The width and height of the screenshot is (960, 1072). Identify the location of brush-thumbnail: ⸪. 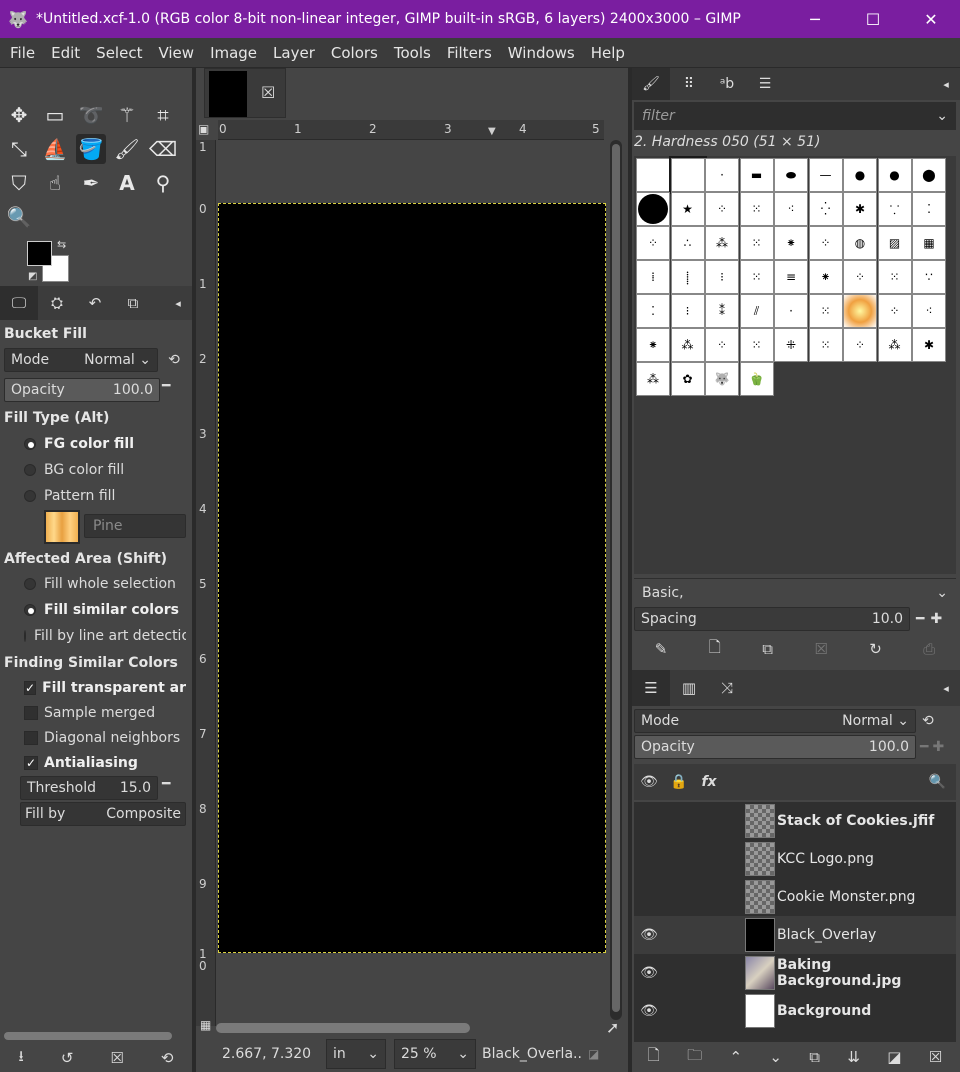
(894, 209).